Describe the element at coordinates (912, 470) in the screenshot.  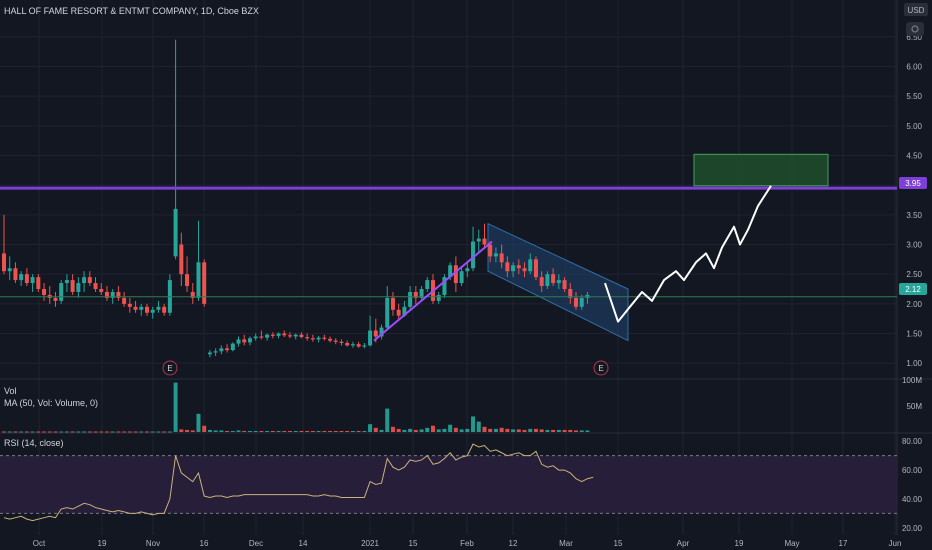
I see `rsi-tick-label: 60.00` at that location.